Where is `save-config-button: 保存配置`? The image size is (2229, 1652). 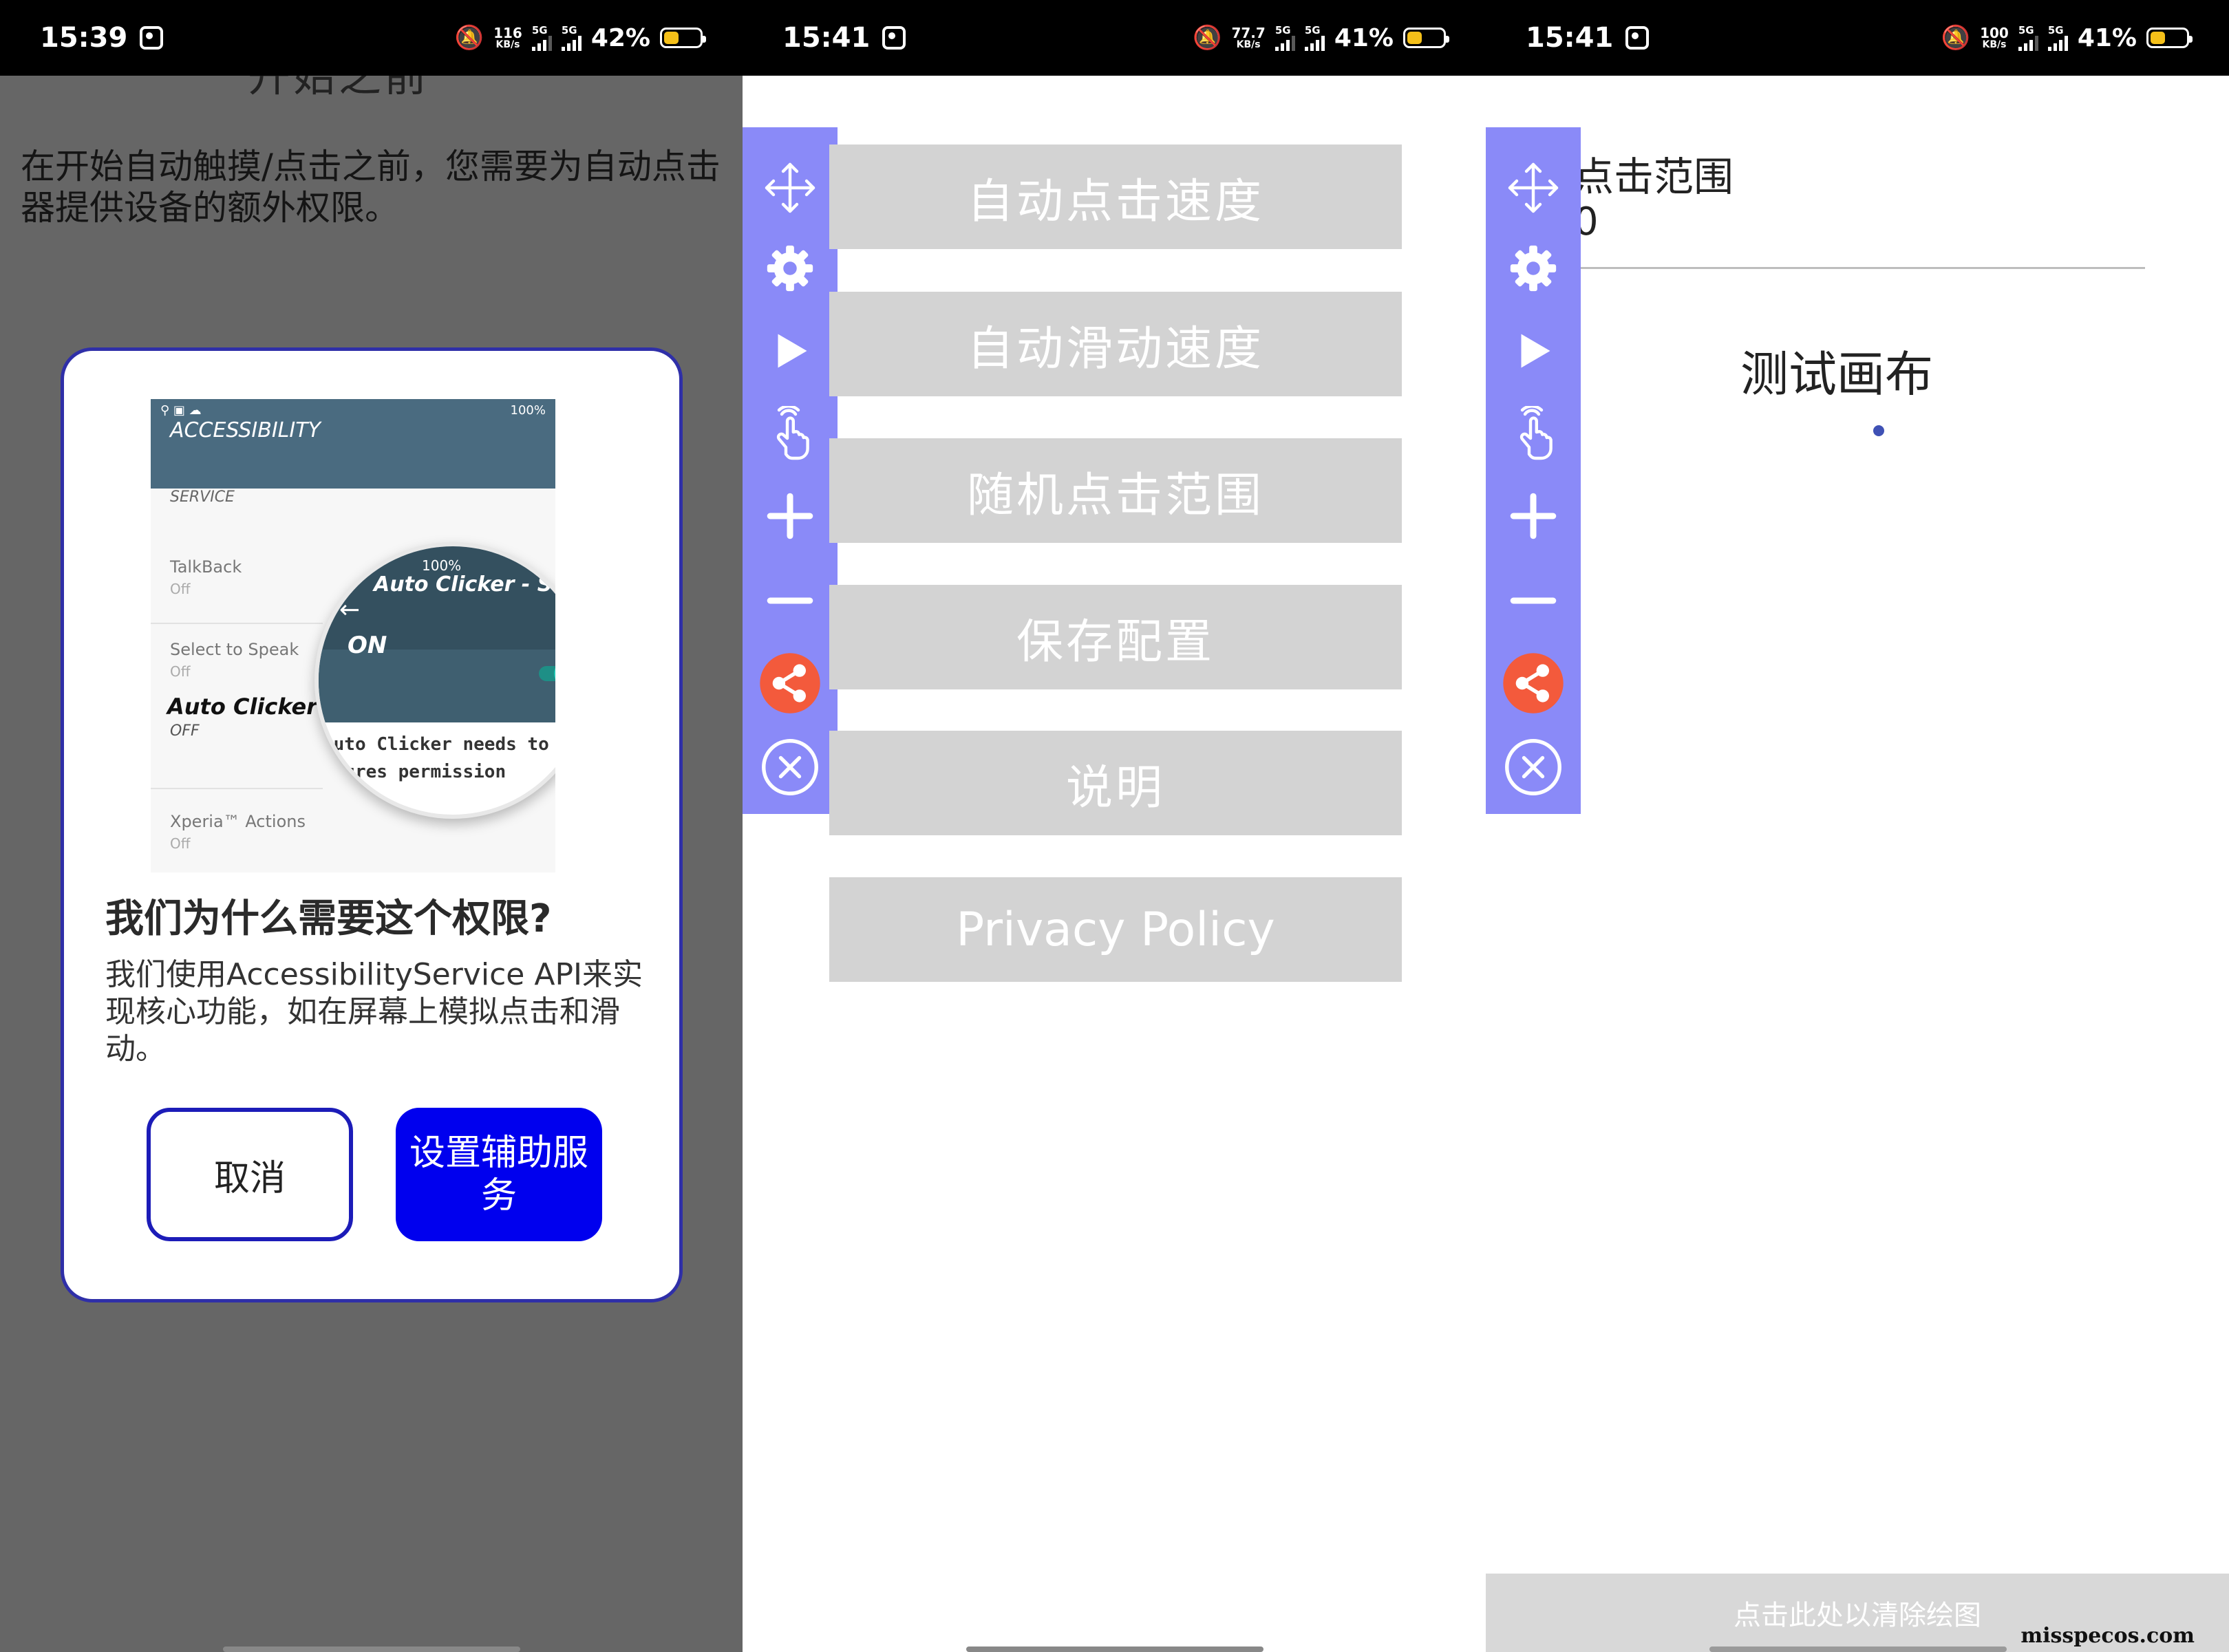 save-config-button: 保存配置 is located at coordinates (1115, 637).